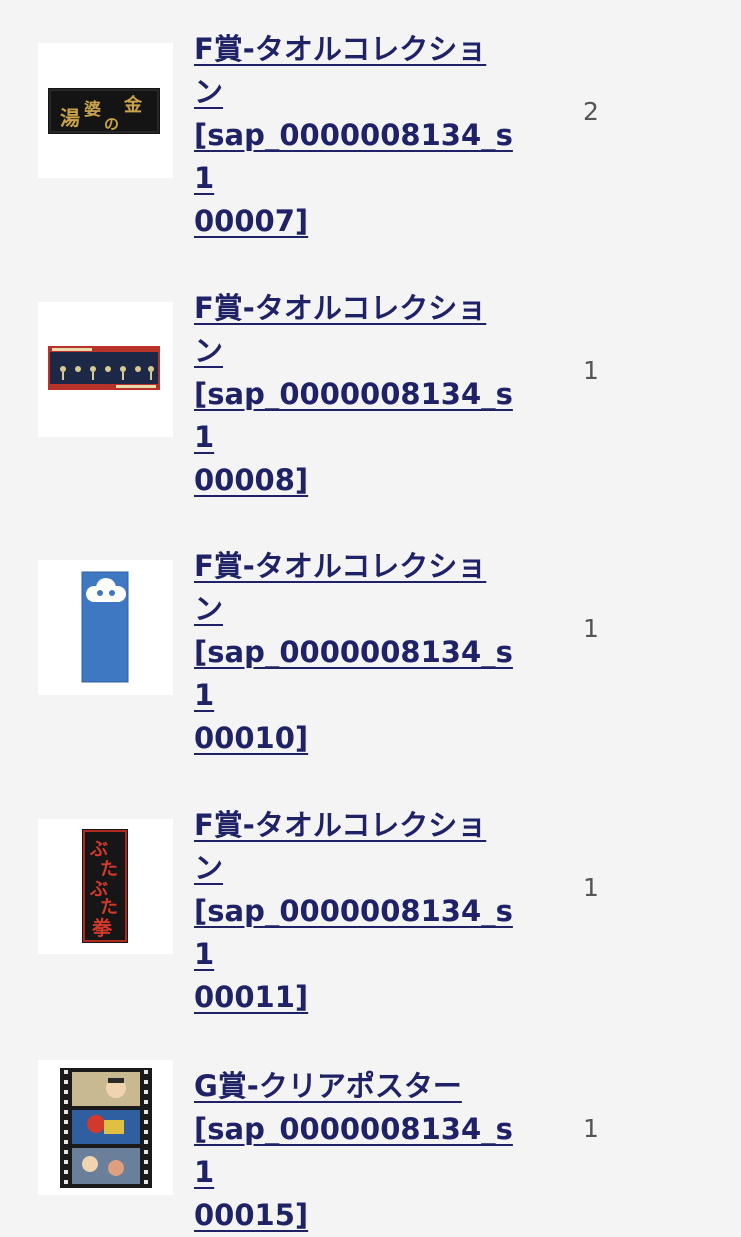 The image size is (741, 1237). I want to click on product-title-line: 00008], so click(251, 480).